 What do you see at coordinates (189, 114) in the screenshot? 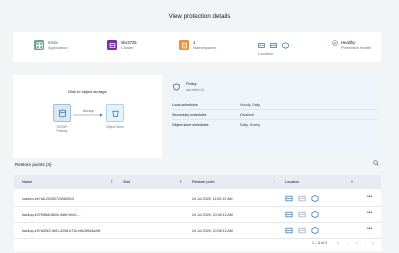
I see `policy-key: Secondary schedules` at bounding box center [189, 114].